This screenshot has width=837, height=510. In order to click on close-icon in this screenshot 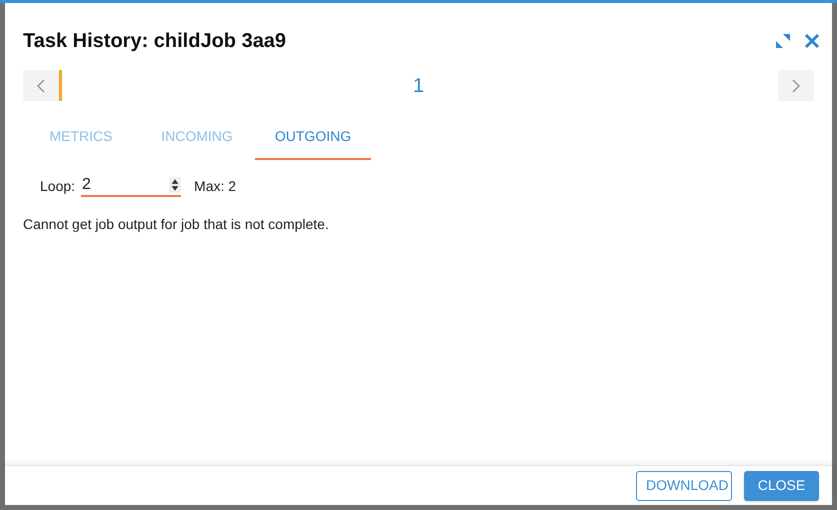, I will do `click(812, 41)`.